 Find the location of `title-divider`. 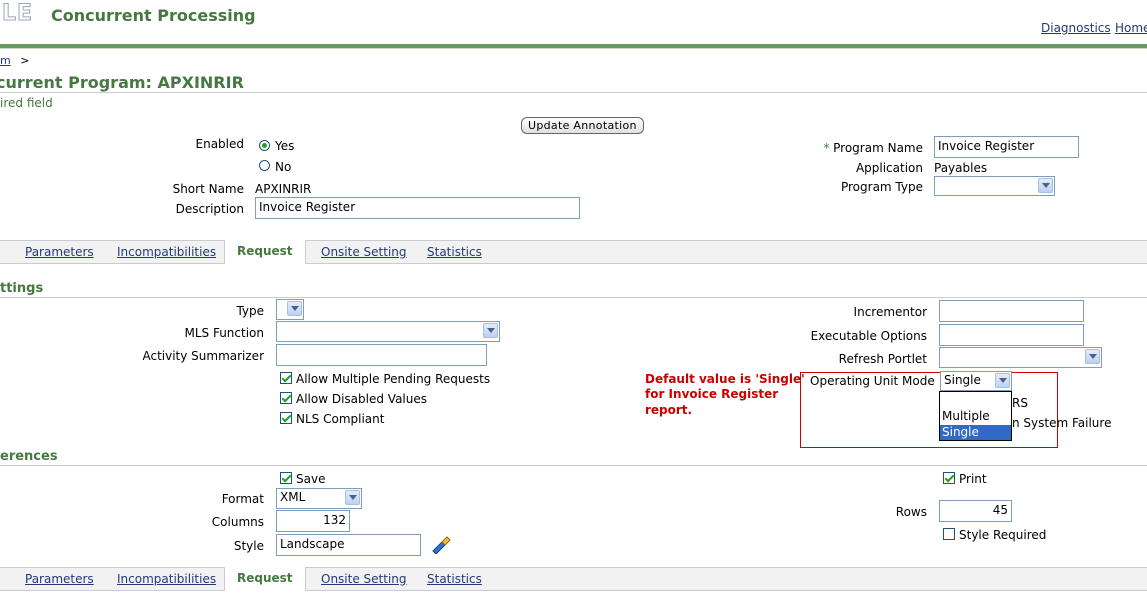

title-divider is located at coordinates (573, 92).